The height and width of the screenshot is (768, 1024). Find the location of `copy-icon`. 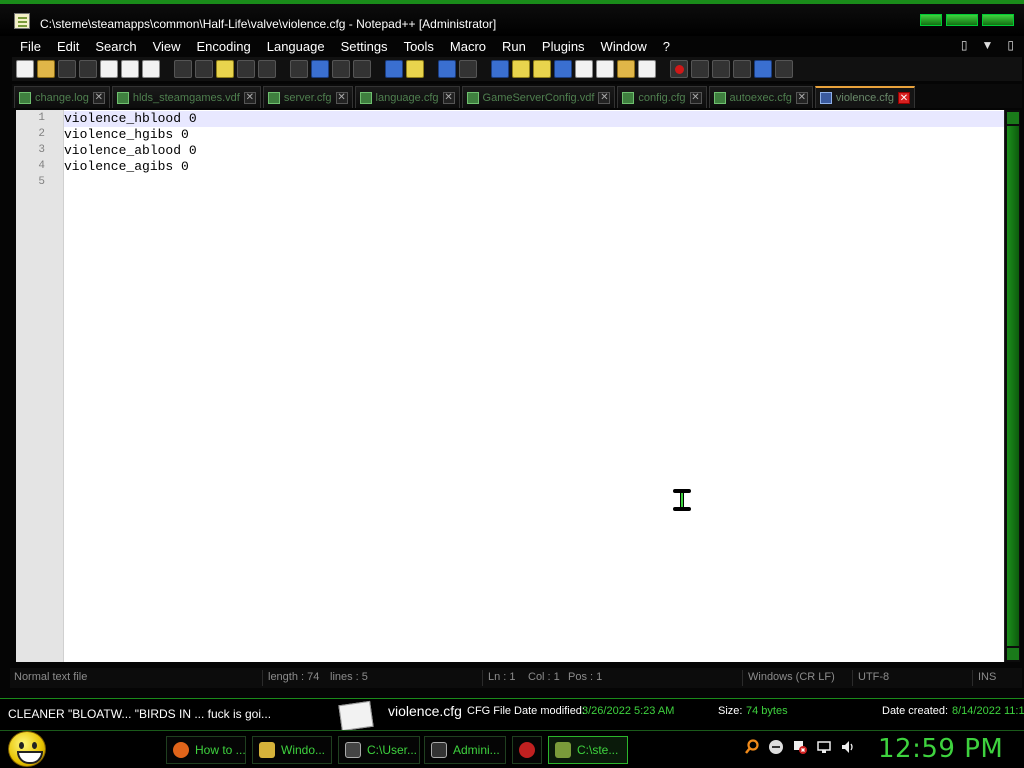

copy-icon is located at coordinates (204, 69).